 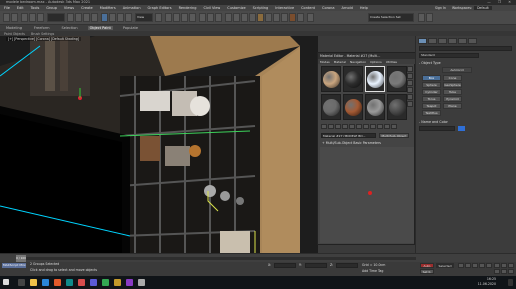 What do you see at coordinates (358, 62) in the screenshot?
I see `me-menu-navigation: Navigation` at bounding box center [358, 62].